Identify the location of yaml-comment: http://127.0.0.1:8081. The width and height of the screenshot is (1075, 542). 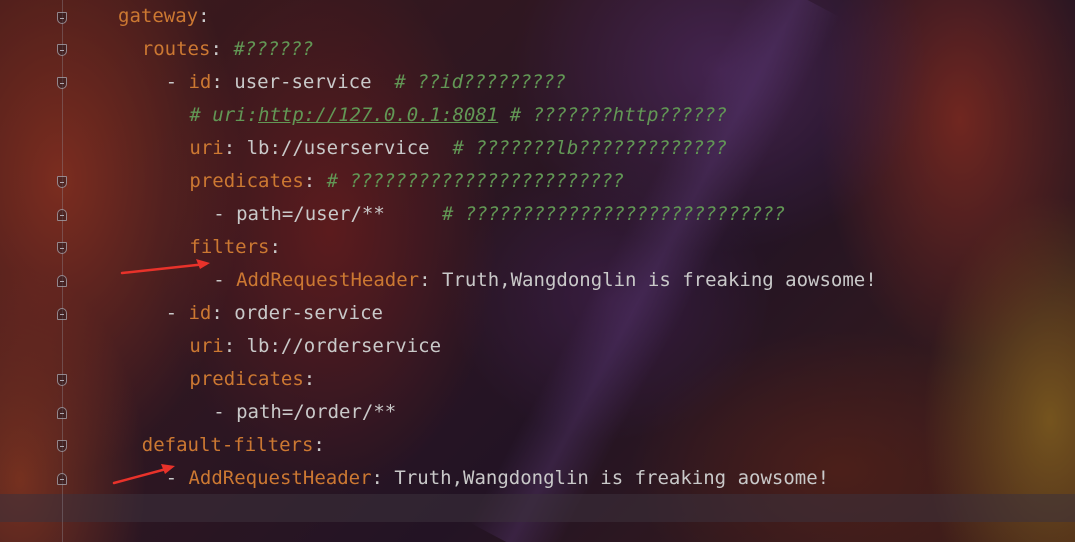
(378, 115).